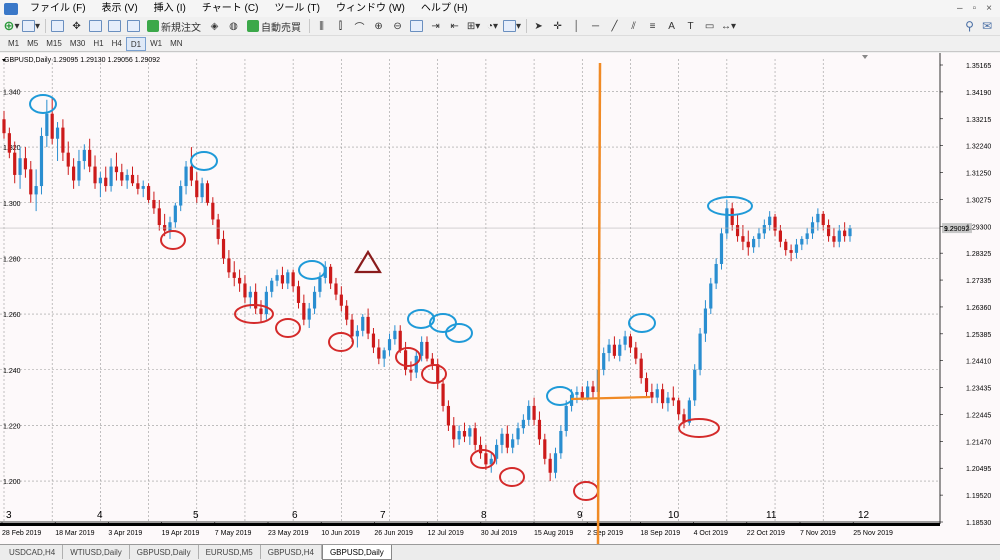 Image resolution: width=1000 pixels, height=560 pixels. Describe the element at coordinates (614, 26) in the screenshot. I see `trendline-button: ╱` at that location.